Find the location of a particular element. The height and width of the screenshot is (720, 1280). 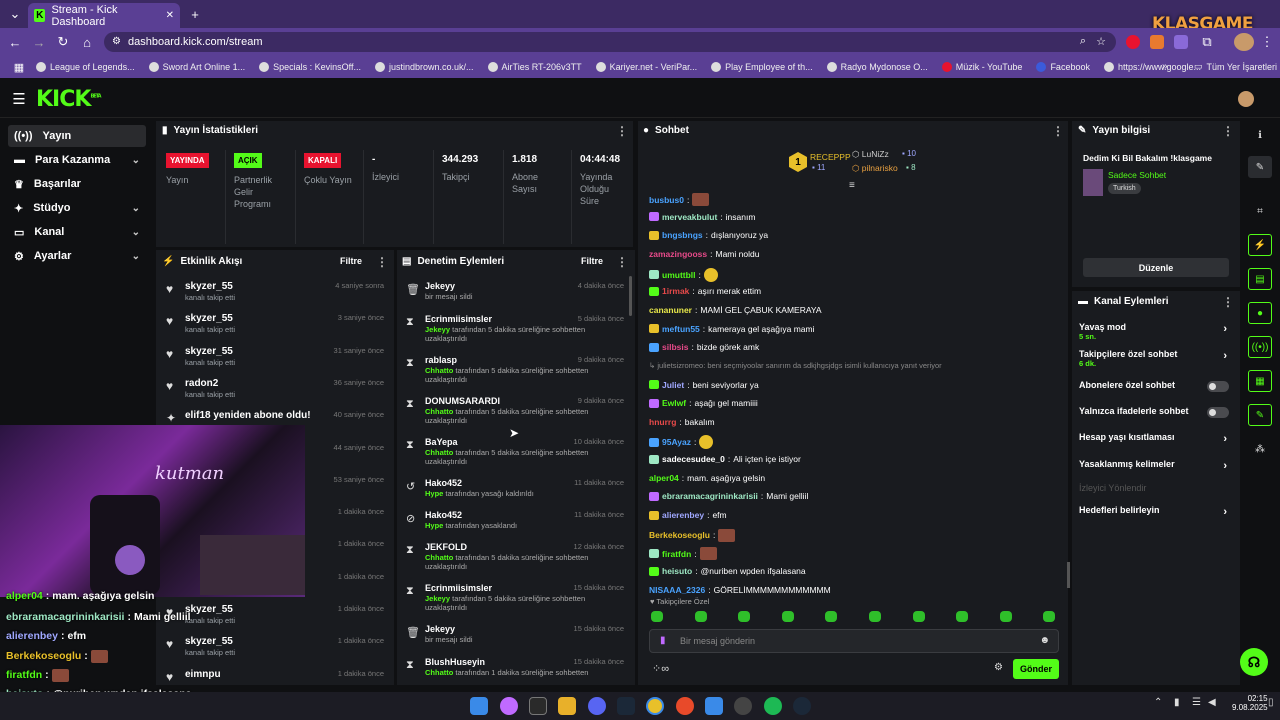

chat-scrollbar is located at coordinates (1068, 575).